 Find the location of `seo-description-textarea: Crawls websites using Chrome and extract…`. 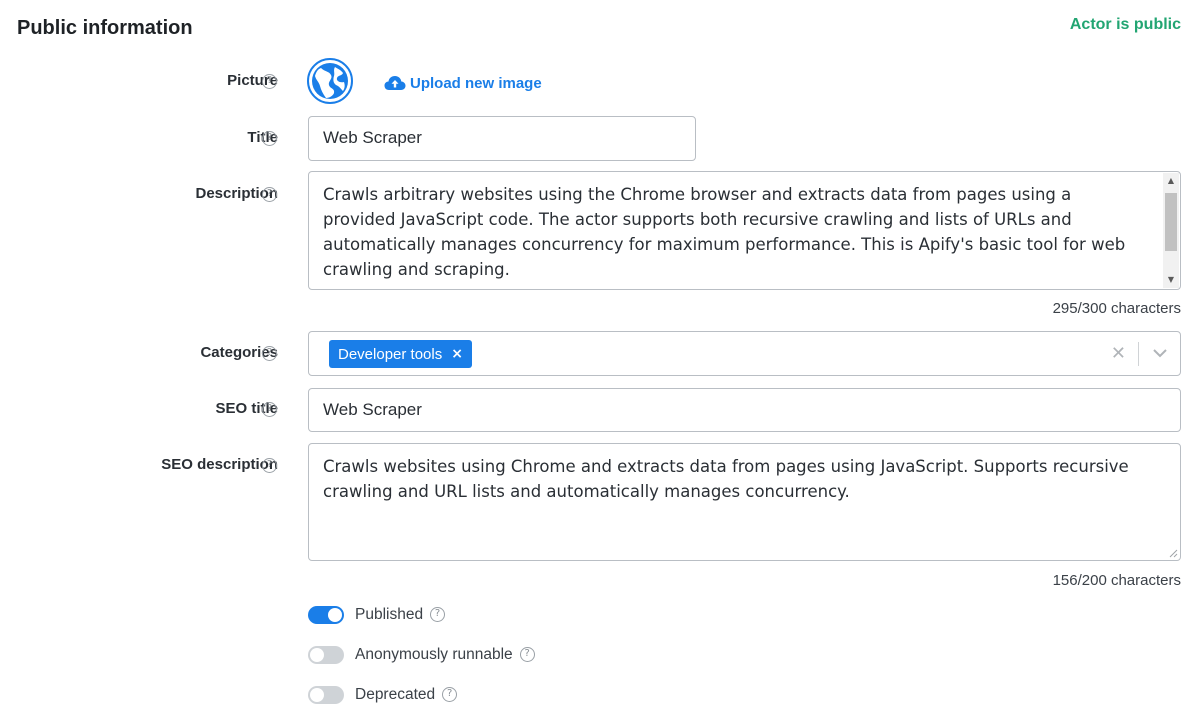

seo-description-textarea: Crawls websites using Chrome and extract… is located at coordinates (744, 502).